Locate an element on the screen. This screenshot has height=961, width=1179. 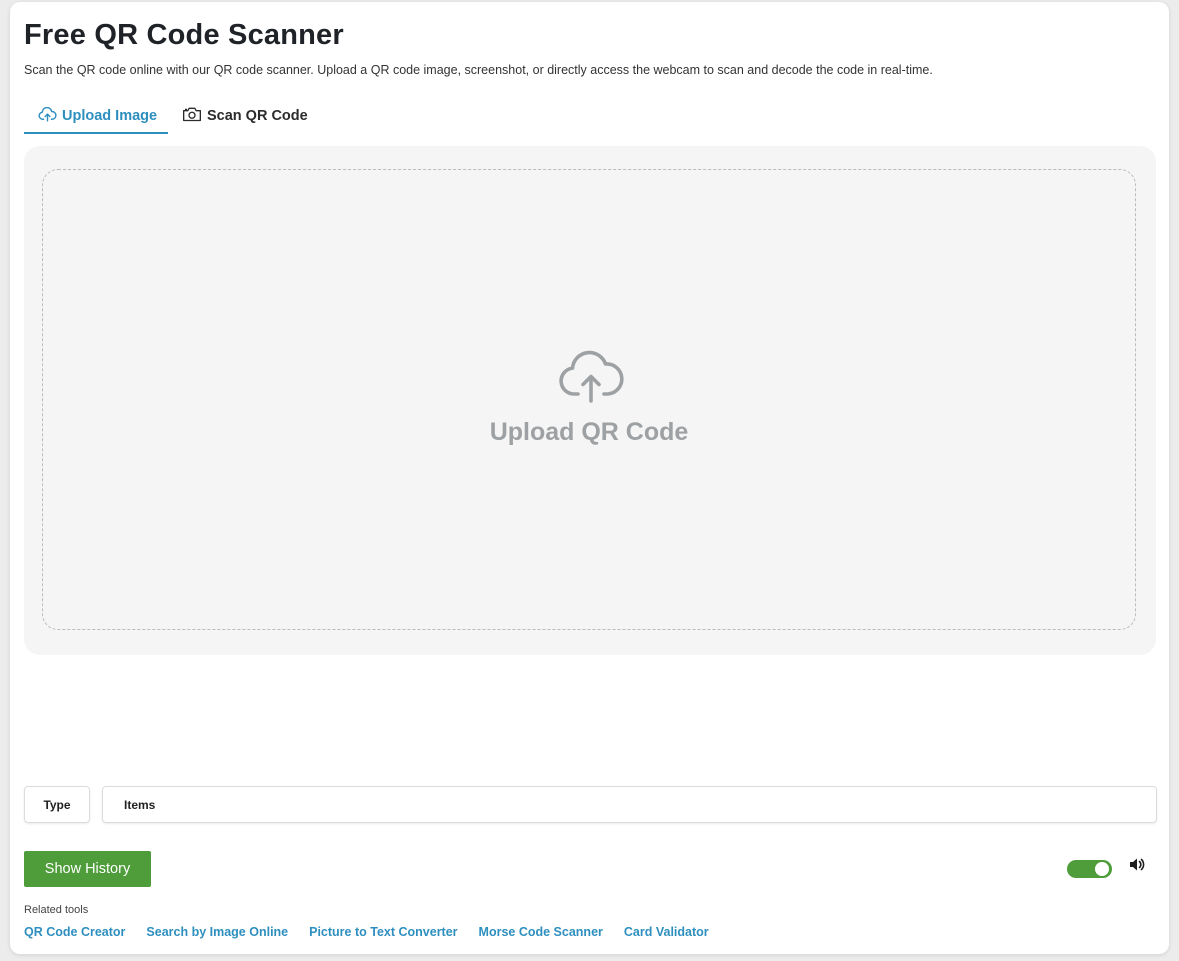
related-link-search-by-image: Search by Image Online is located at coordinates (217, 932).